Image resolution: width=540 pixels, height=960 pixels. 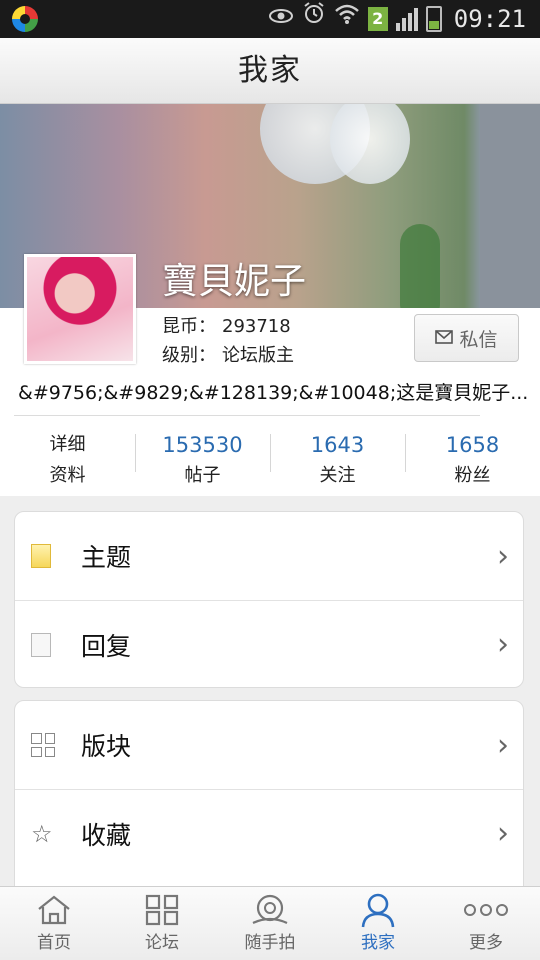 I want to click on nav-label: 首页, so click(x=54, y=943).